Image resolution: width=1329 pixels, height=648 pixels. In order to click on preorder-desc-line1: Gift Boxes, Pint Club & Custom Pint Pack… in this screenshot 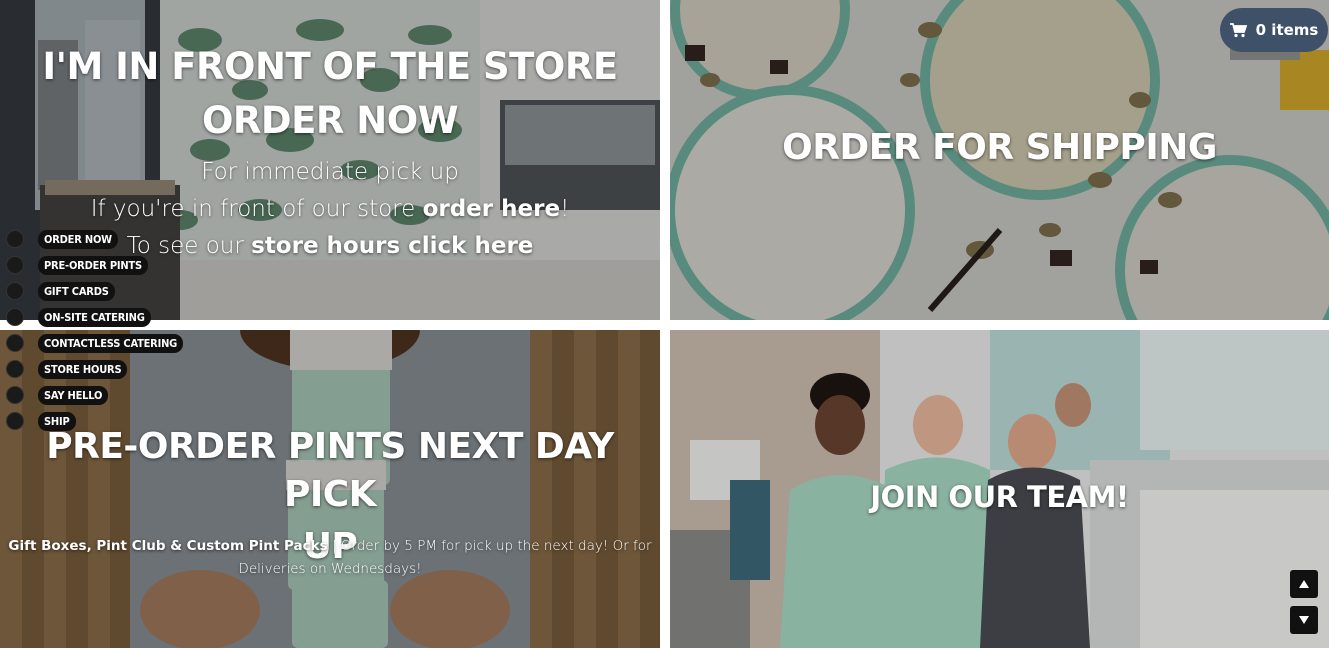, I will do `click(330, 546)`.